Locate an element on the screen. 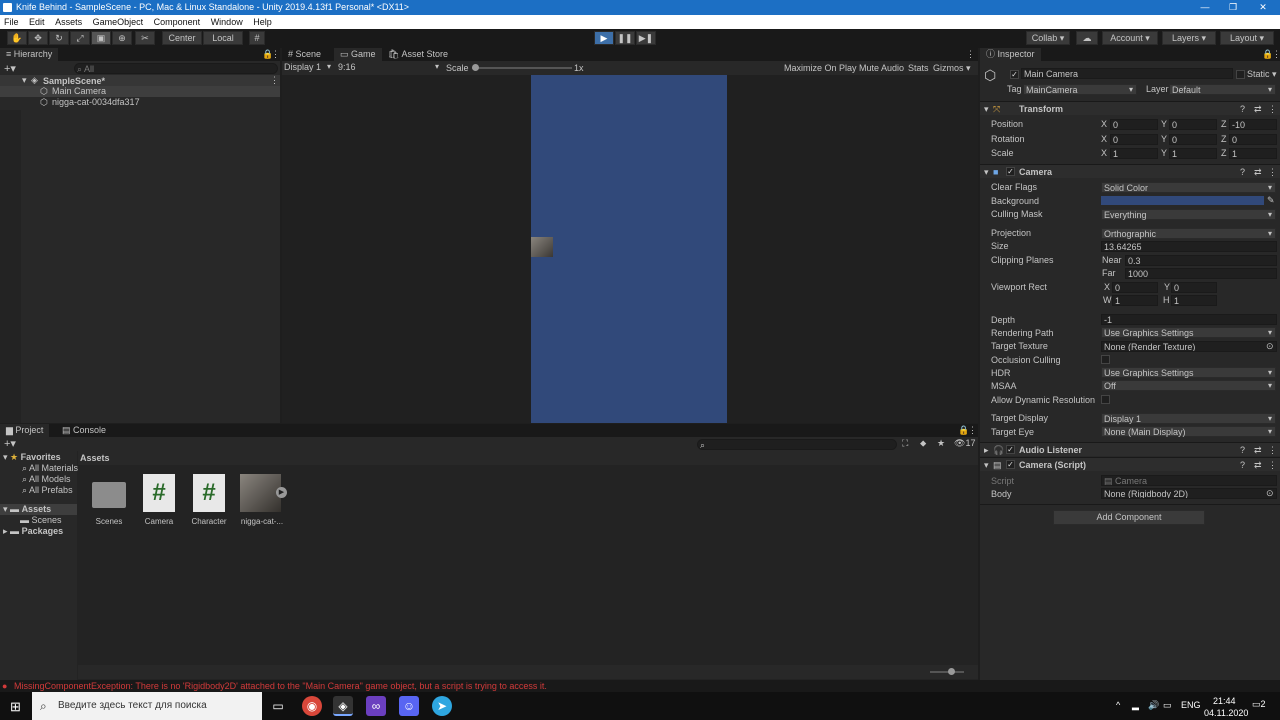 This screenshot has width=1280, height=720. mute-audio-toggle: Mute Audio is located at coordinates (881, 68).